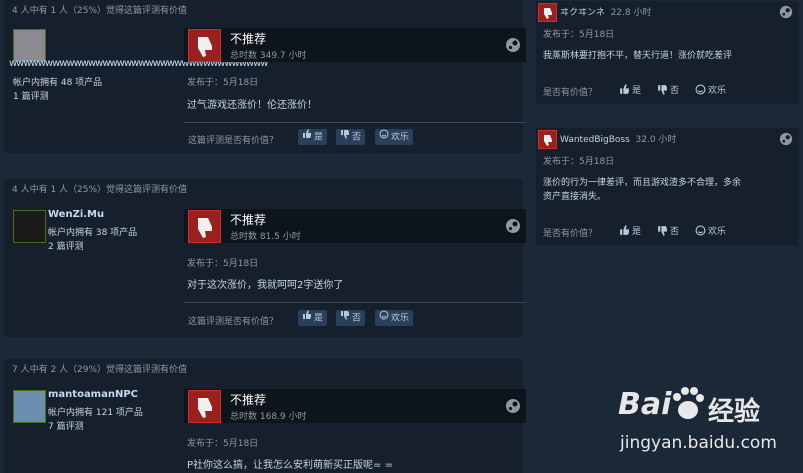 The width and height of the screenshot is (803, 473). What do you see at coordinates (582, 13) in the screenshot?
I see `username: ヰクヰンネ` at bounding box center [582, 13].